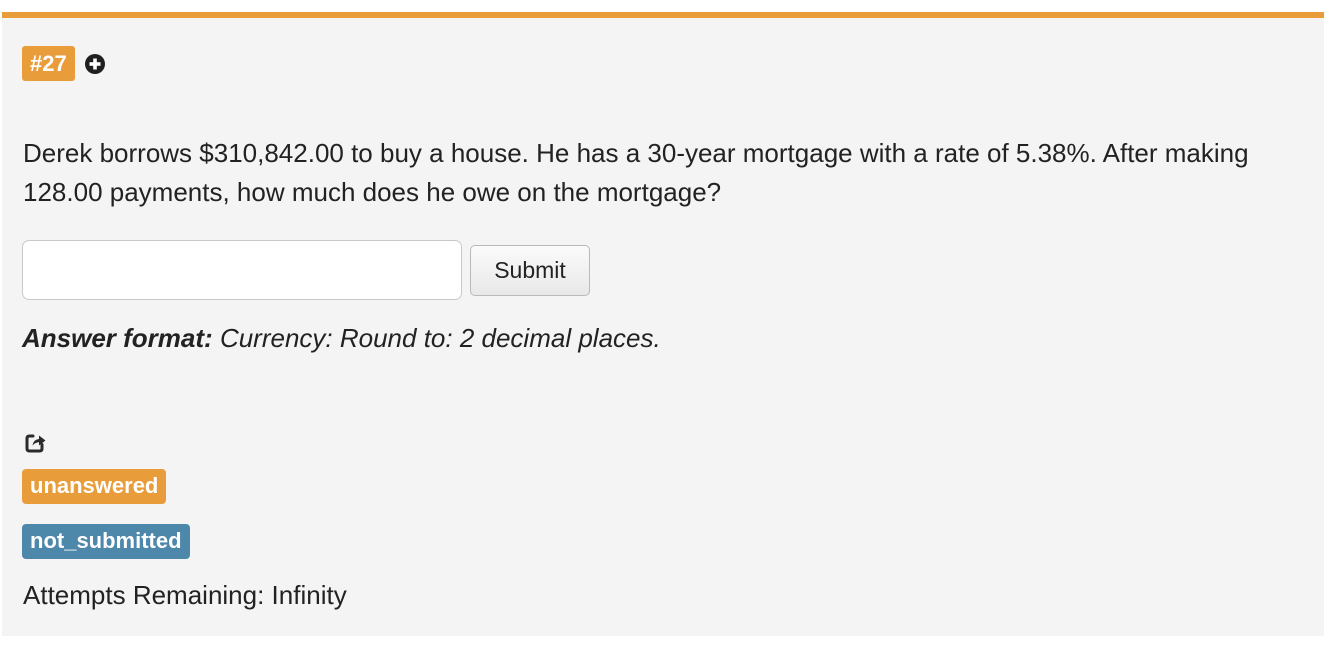 Image resolution: width=1332 pixels, height=660 pixels. I want to click on problem-header: #27, so click(64, 63).